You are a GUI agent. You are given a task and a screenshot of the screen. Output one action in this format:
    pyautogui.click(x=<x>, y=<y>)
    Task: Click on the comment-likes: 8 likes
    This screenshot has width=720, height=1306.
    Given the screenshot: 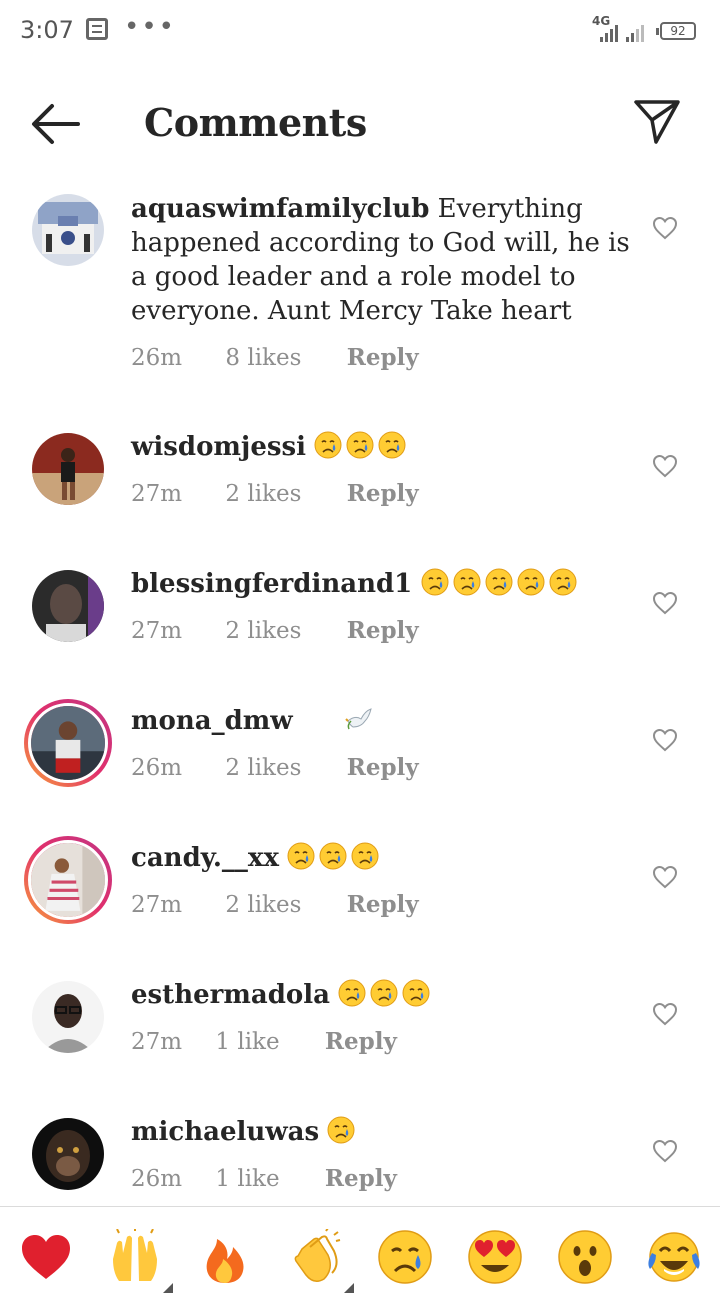 What is the action you would take?
    pyautogui.click(x=263, y=358)
    